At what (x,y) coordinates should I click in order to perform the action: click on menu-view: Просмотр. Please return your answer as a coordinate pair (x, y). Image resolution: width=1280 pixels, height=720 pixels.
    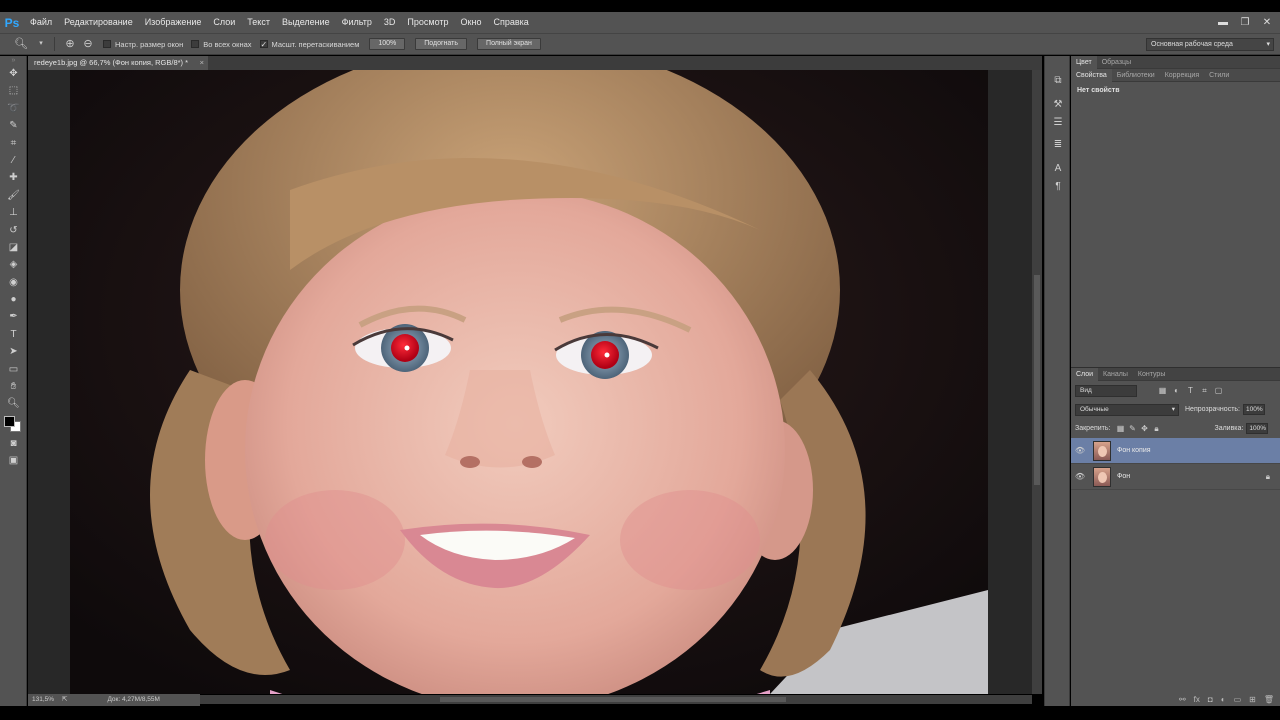
    Looking at the image, I should click on (427, 22).